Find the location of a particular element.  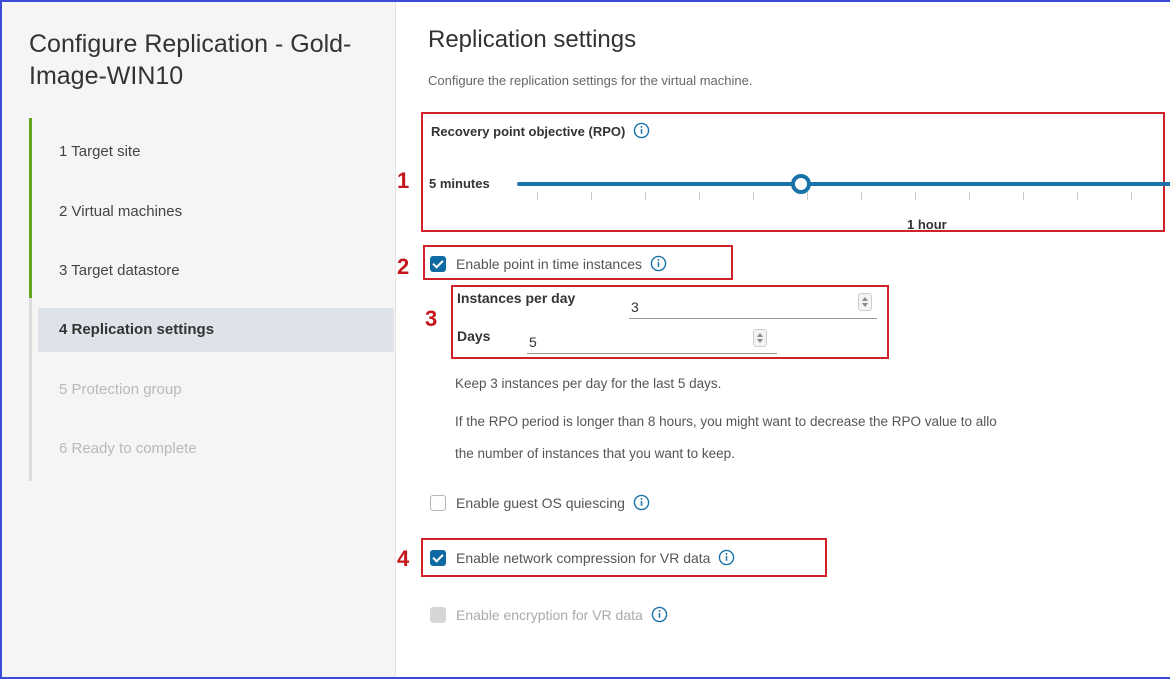

encryption-row: Enable encryption for VR data is located at coordinates (549, 614).